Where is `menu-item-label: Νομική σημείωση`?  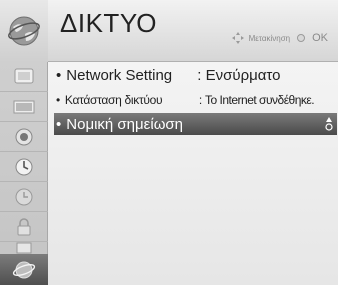
menu-item-label: Νομική σημείωση is located at coordinates (124, 124).